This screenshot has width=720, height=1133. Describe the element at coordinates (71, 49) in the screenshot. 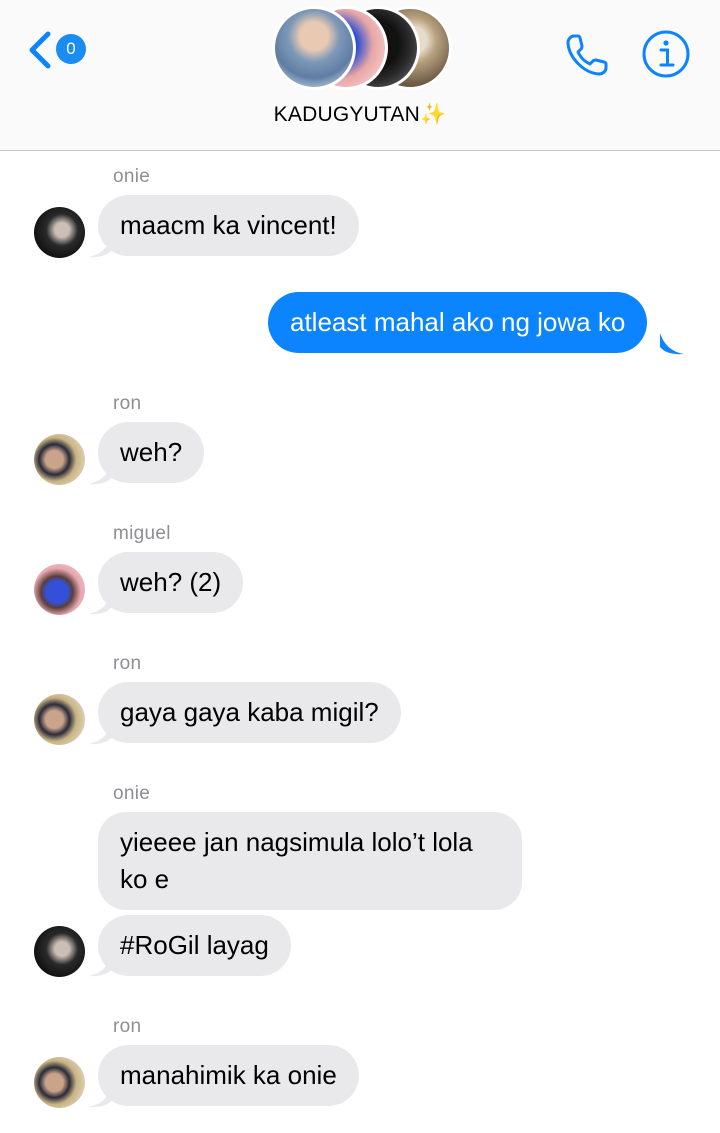

I see `unread-count-badge: 0` at that location.